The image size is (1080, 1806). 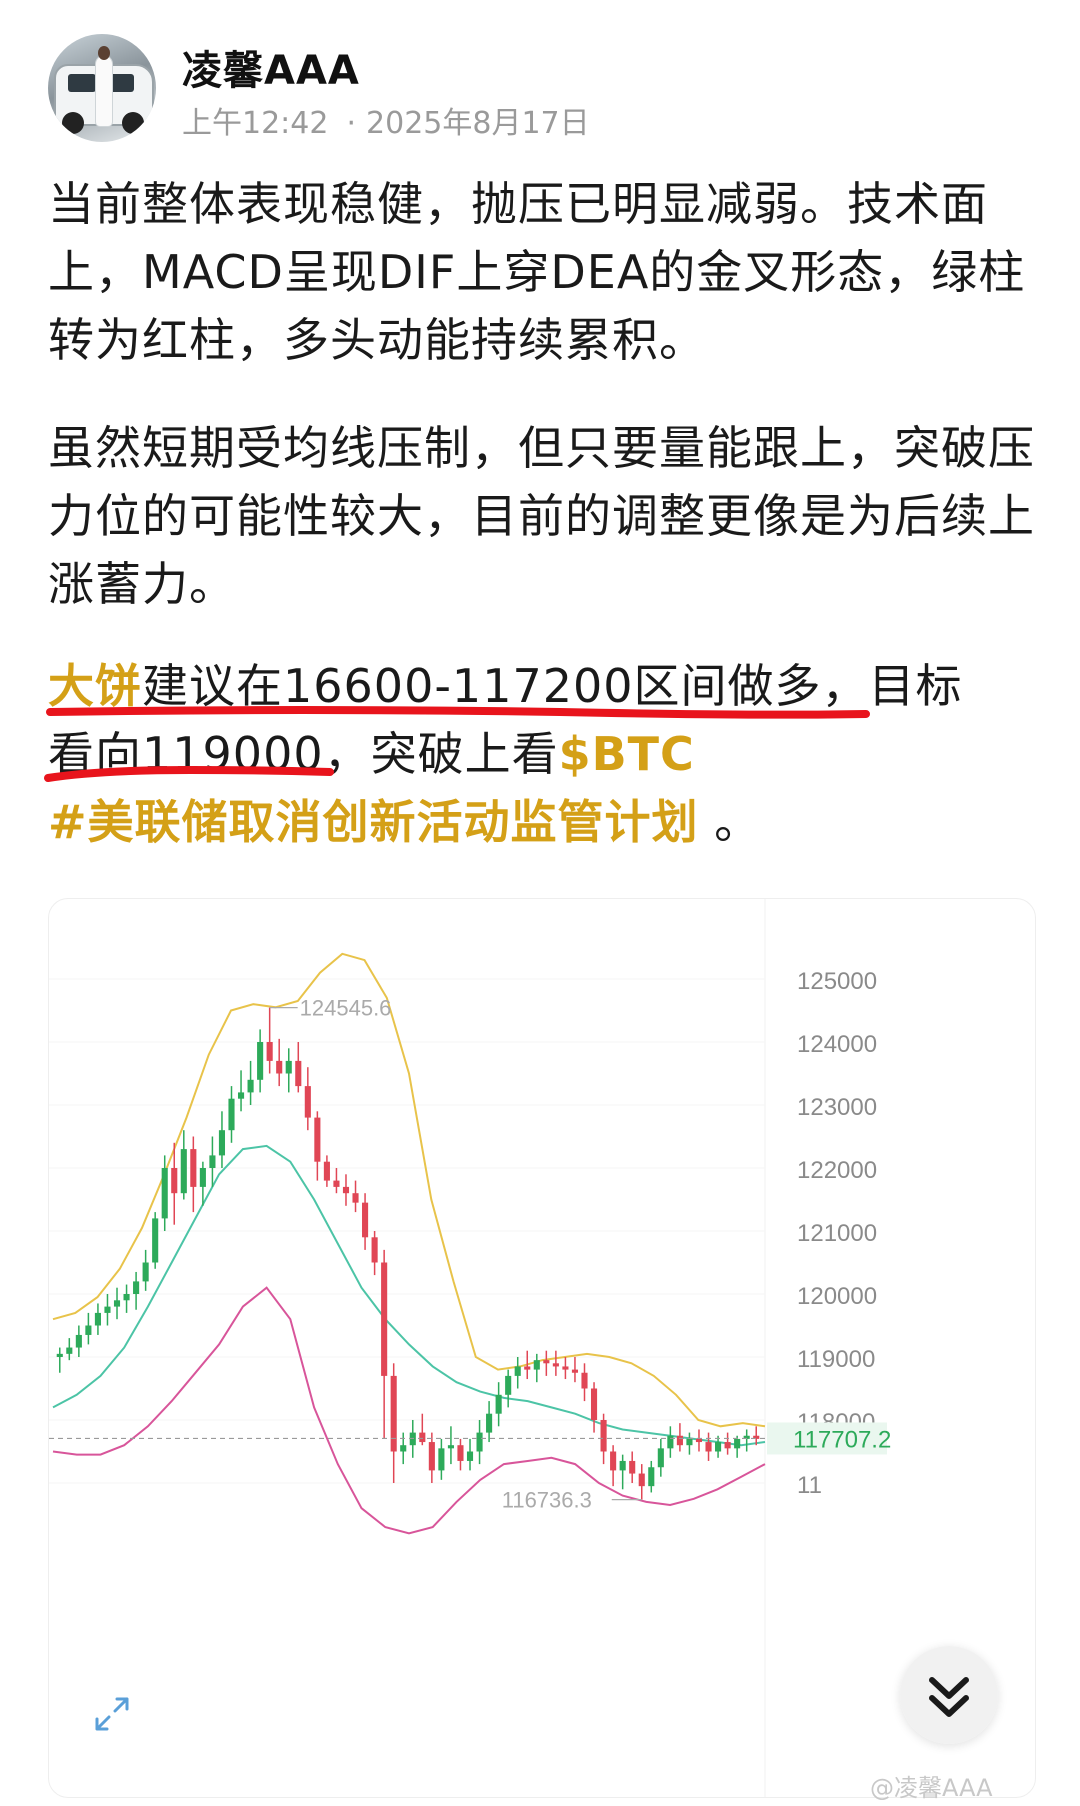 I want to click on bollinger-middle-line, so click(x=409, y=1295).